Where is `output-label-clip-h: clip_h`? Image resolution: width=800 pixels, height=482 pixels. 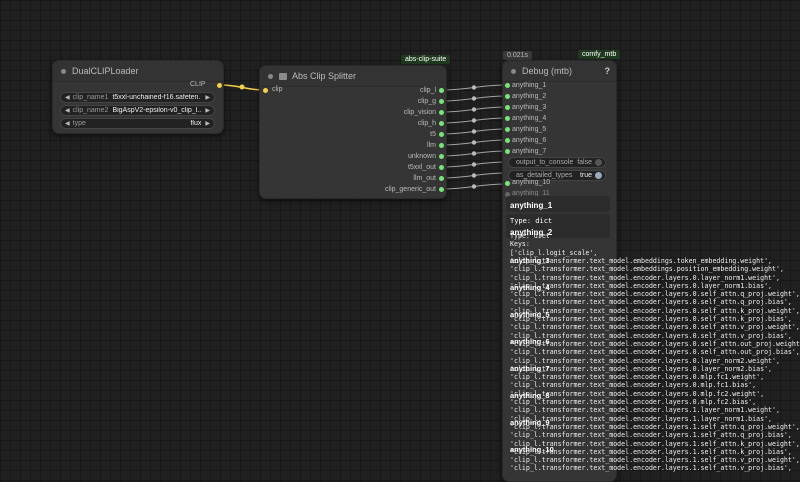 output-label-clip-h: clip_h is located at coordinates (426, 123).